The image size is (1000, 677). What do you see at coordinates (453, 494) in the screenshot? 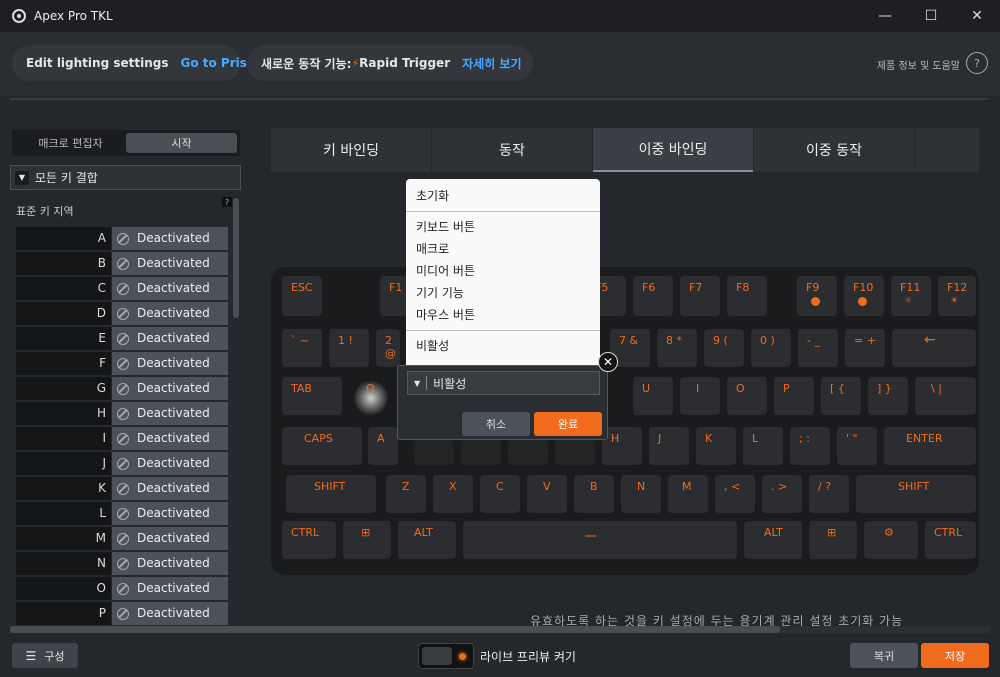
I see `key-x: X` at bounding box center [453, 494].